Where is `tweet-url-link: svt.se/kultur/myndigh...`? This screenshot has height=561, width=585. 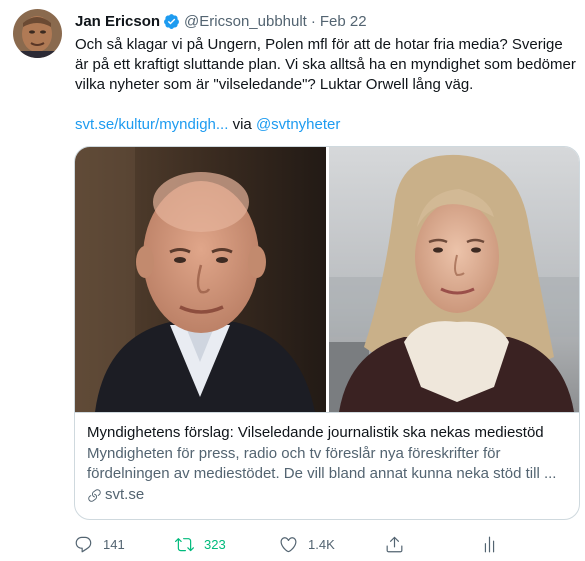
tweet-url-link: svt.se/kultur/myndigh... is located at coordinates (151, 124).